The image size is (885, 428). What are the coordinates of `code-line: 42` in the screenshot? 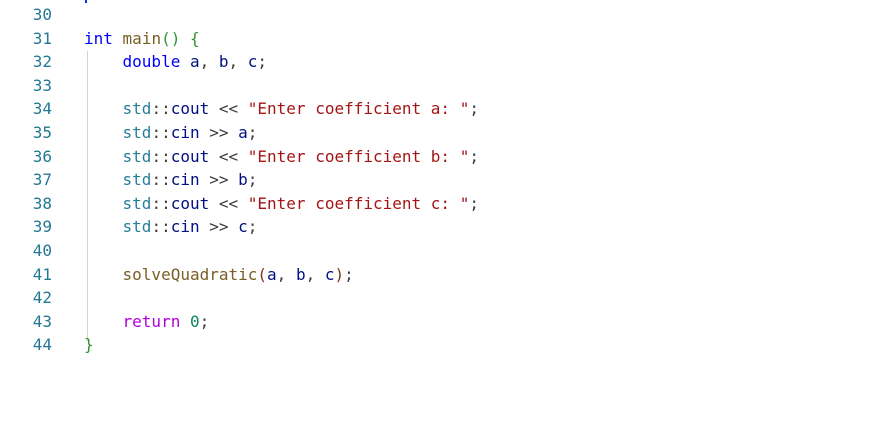 It's located at (442, 298).